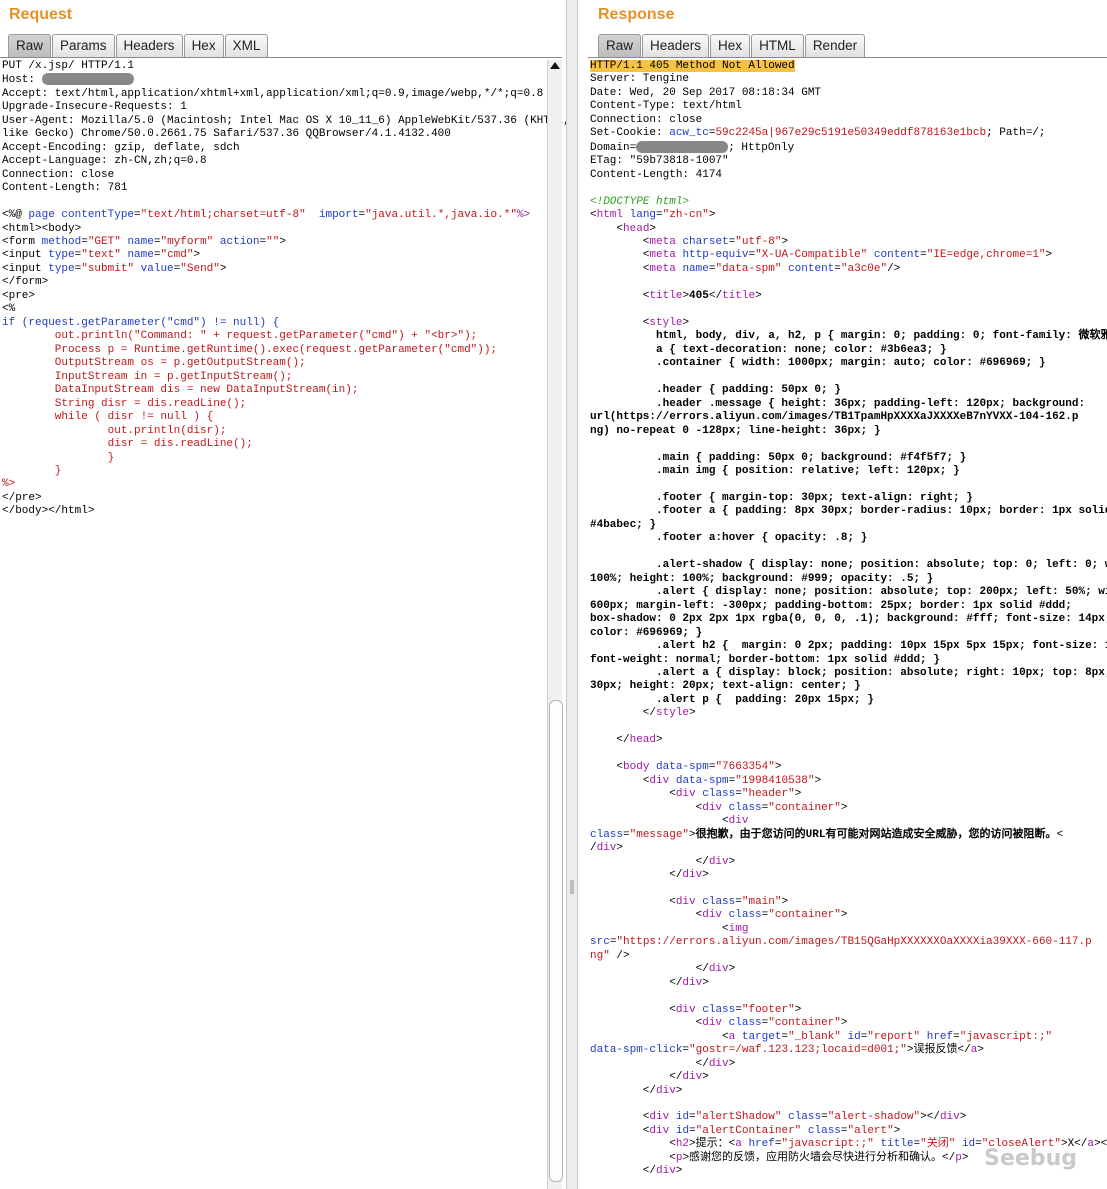 The height and width of the screenshot is (1189, 1107). I want to click on request-tabs: Raw Params Headers Hex XML, so click(138, 46).